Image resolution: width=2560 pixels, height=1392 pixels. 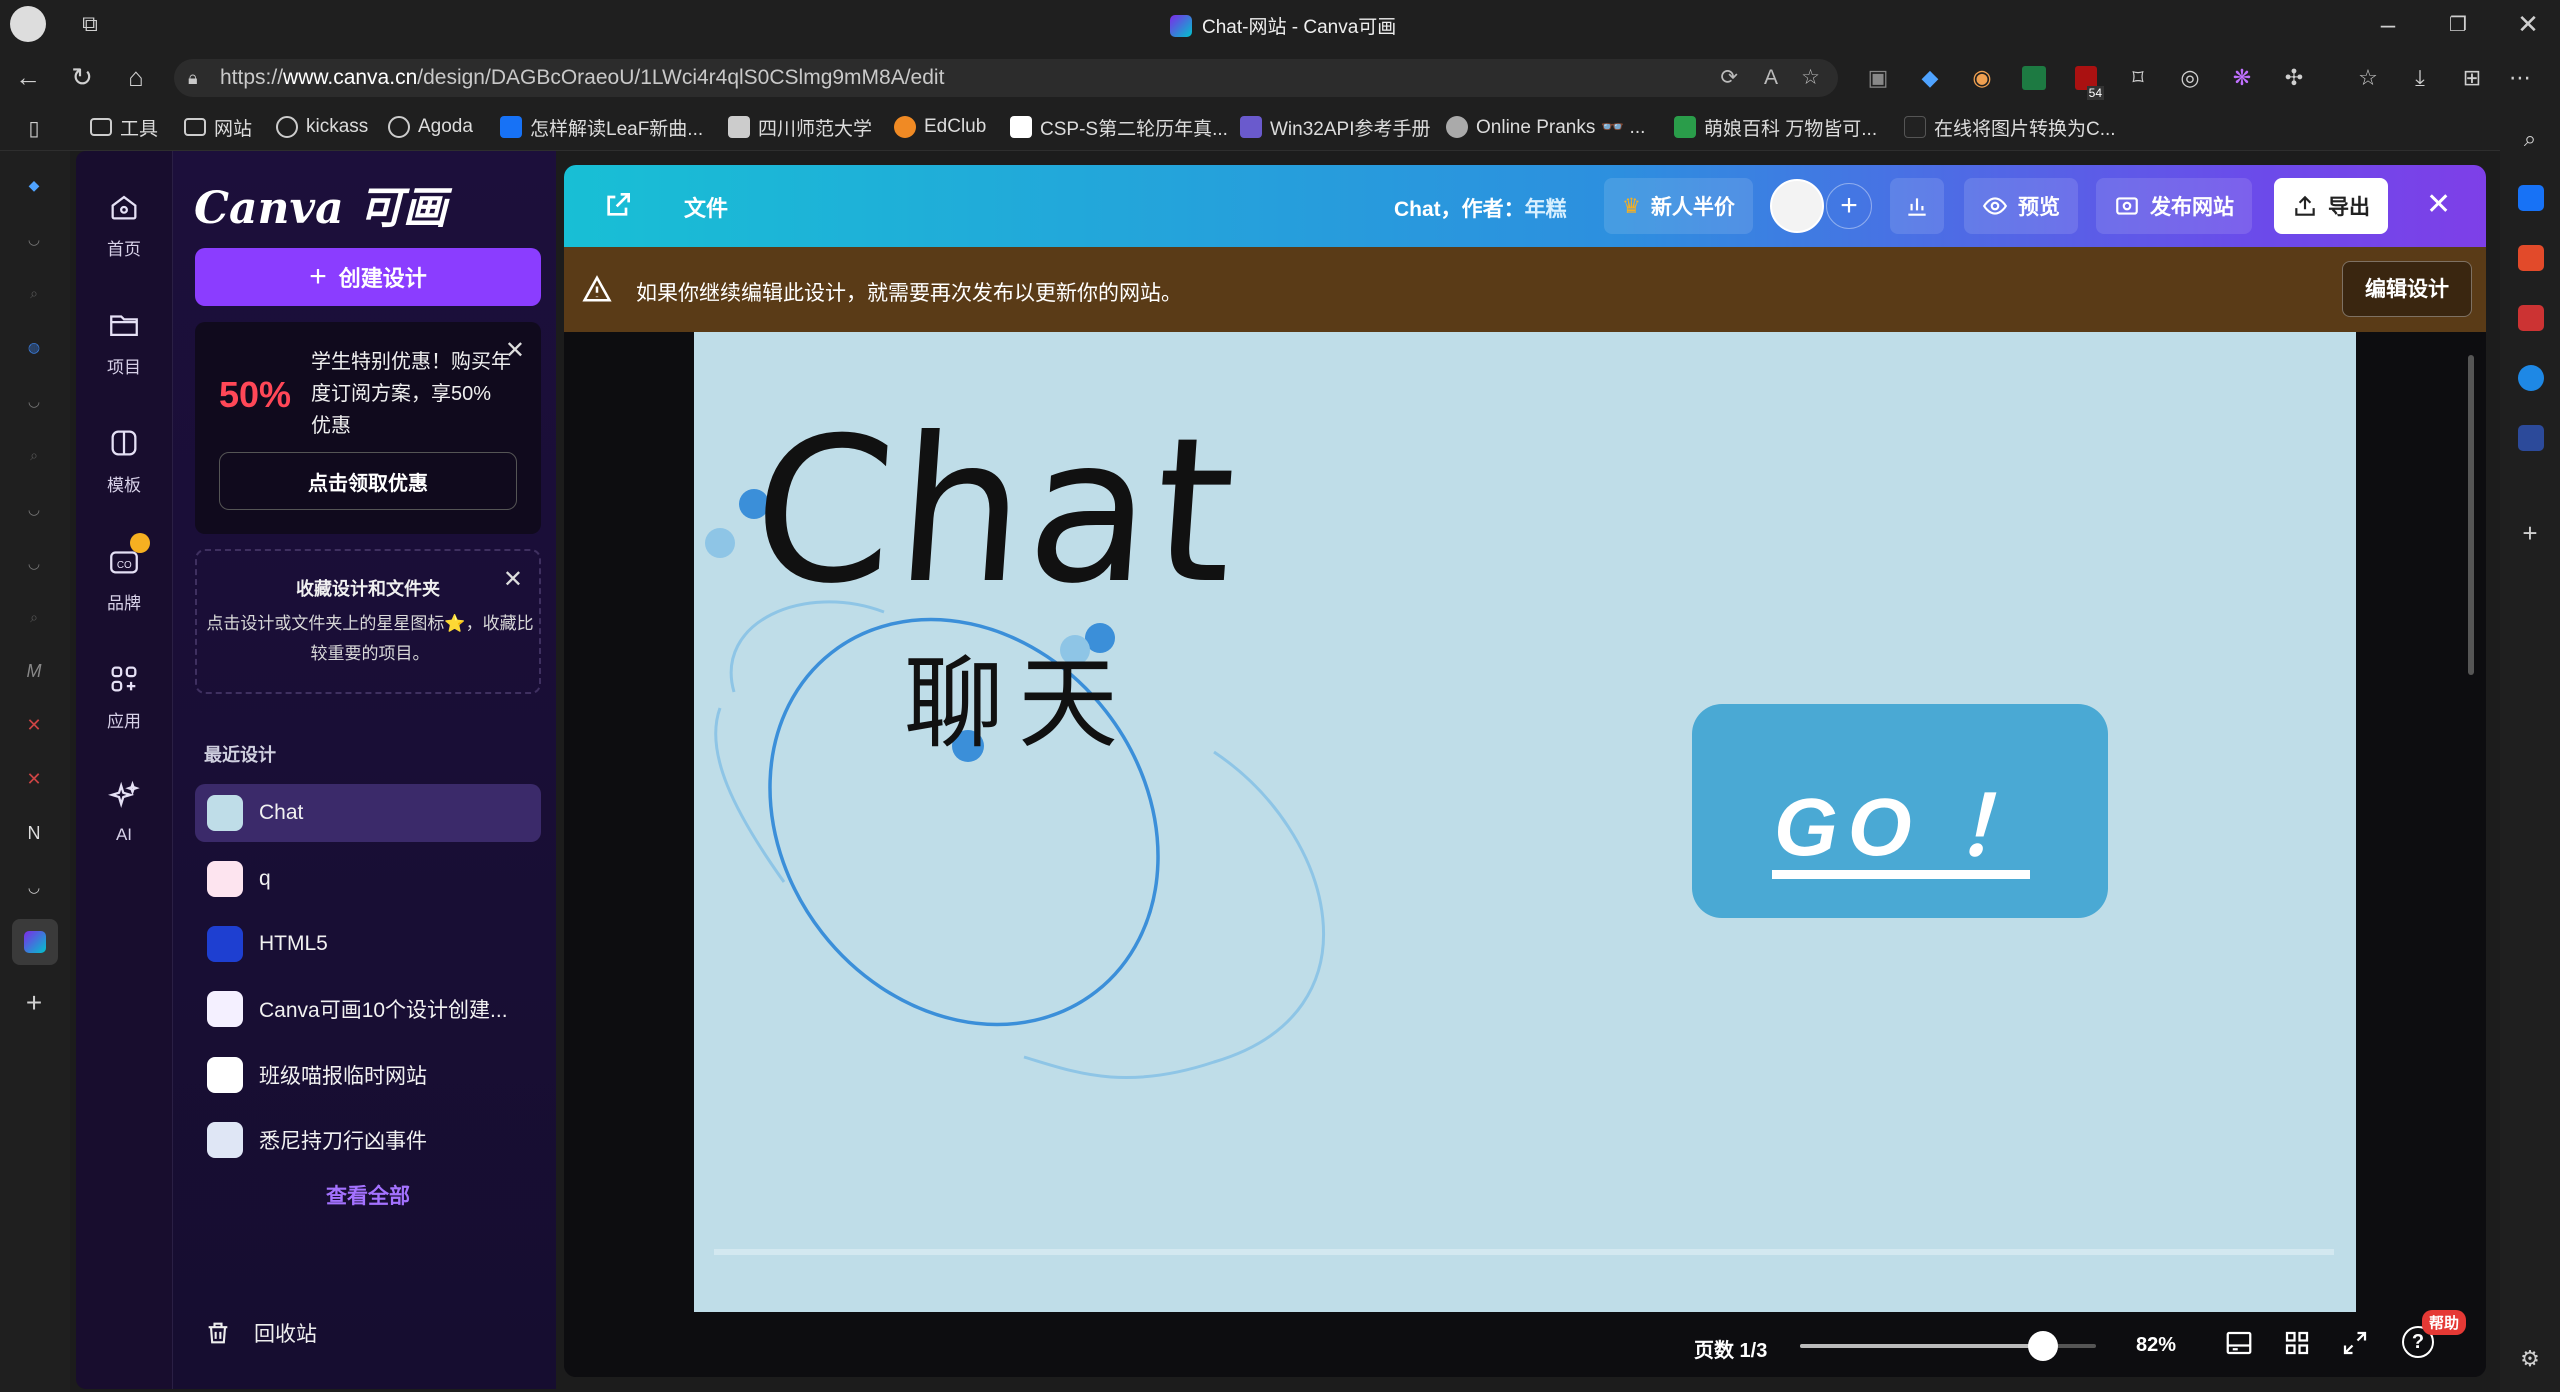 I want to click on split-screen-icon: ▣, so click(x=1878, y=78).